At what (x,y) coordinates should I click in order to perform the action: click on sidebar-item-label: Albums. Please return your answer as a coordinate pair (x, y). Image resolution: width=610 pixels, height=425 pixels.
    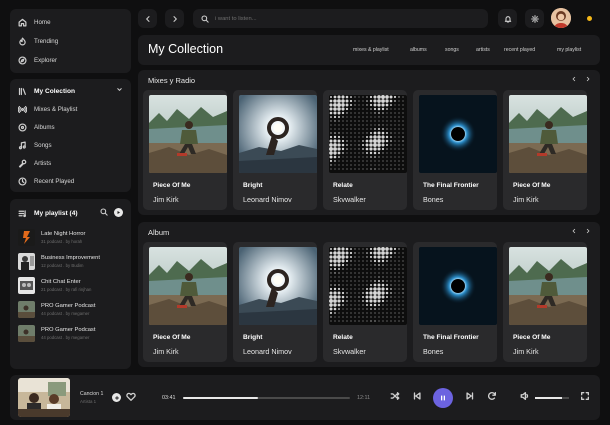
    Looking at the image, I should click on (44, 127).